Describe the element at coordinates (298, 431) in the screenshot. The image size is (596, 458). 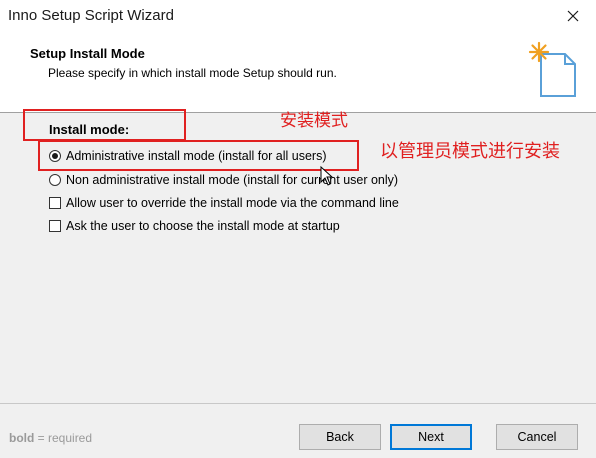
I see `footer: bold = required Back Next Cancel` at that location.